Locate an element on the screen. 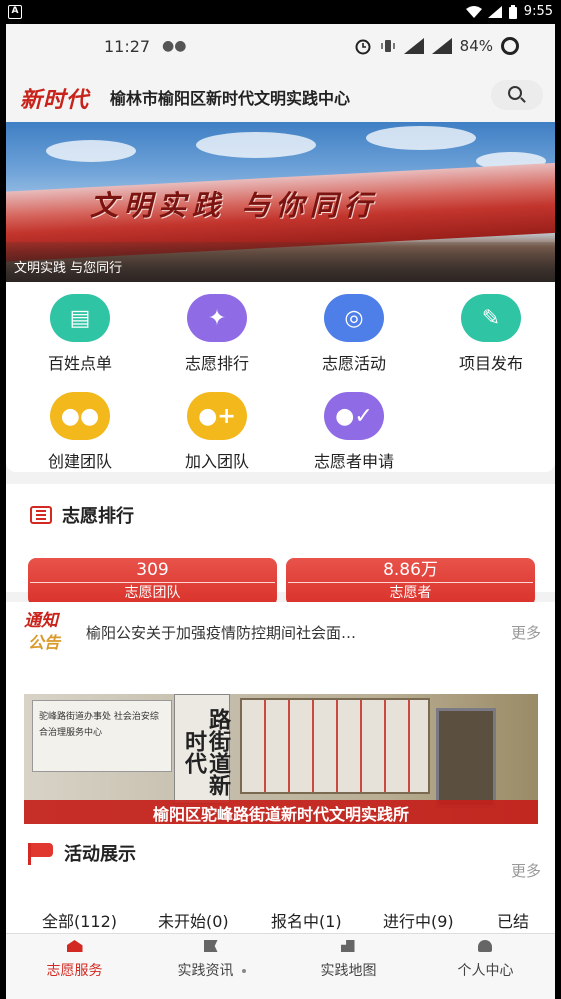  vibrate-icon is located at coordinates (387, 46).